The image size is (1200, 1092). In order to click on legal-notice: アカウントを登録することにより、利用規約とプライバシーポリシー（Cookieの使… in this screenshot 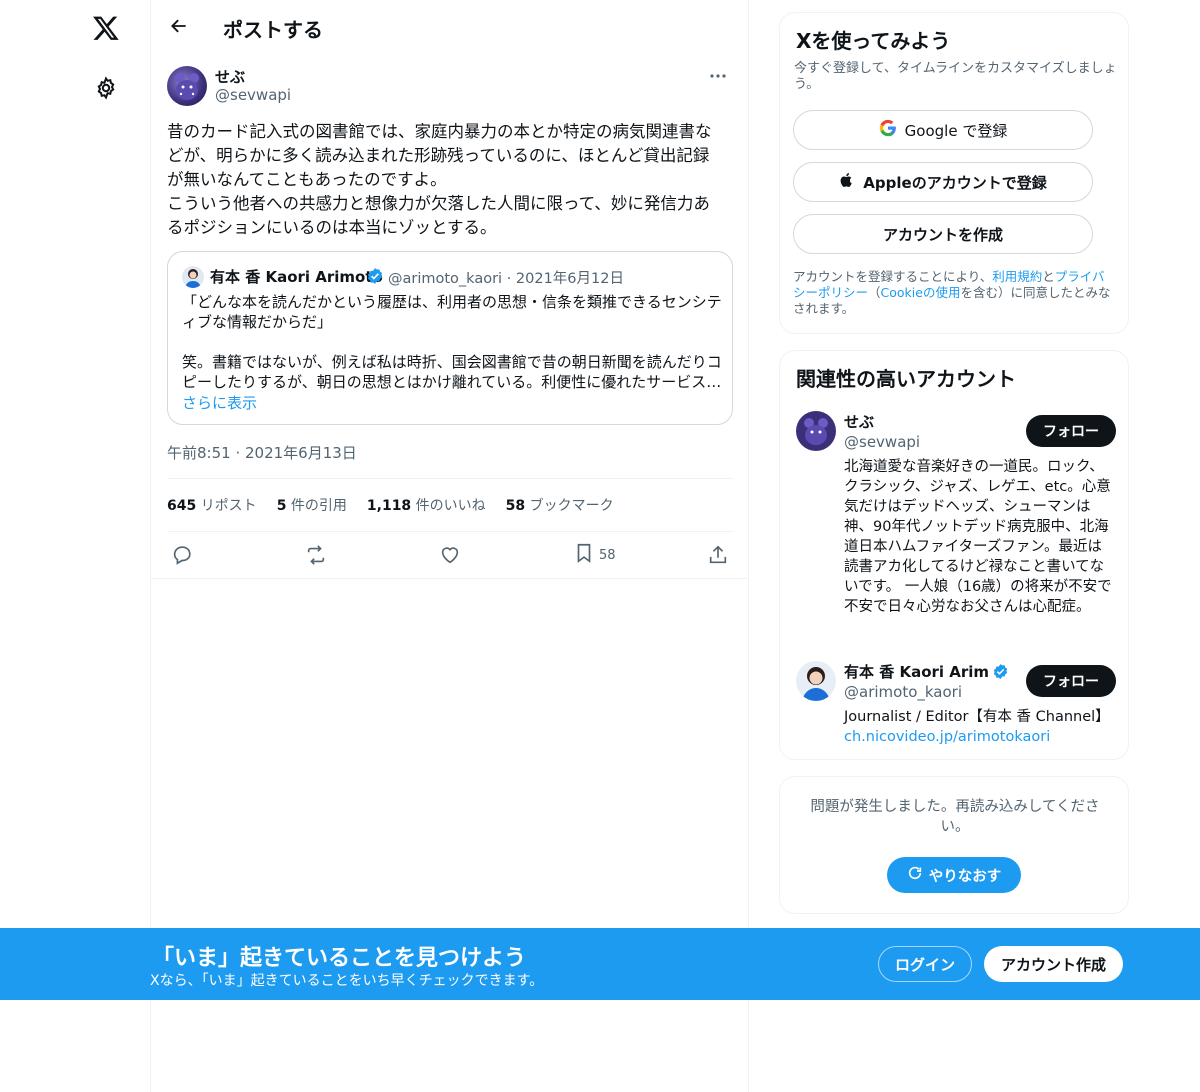, I will do `click(955, 293)`.